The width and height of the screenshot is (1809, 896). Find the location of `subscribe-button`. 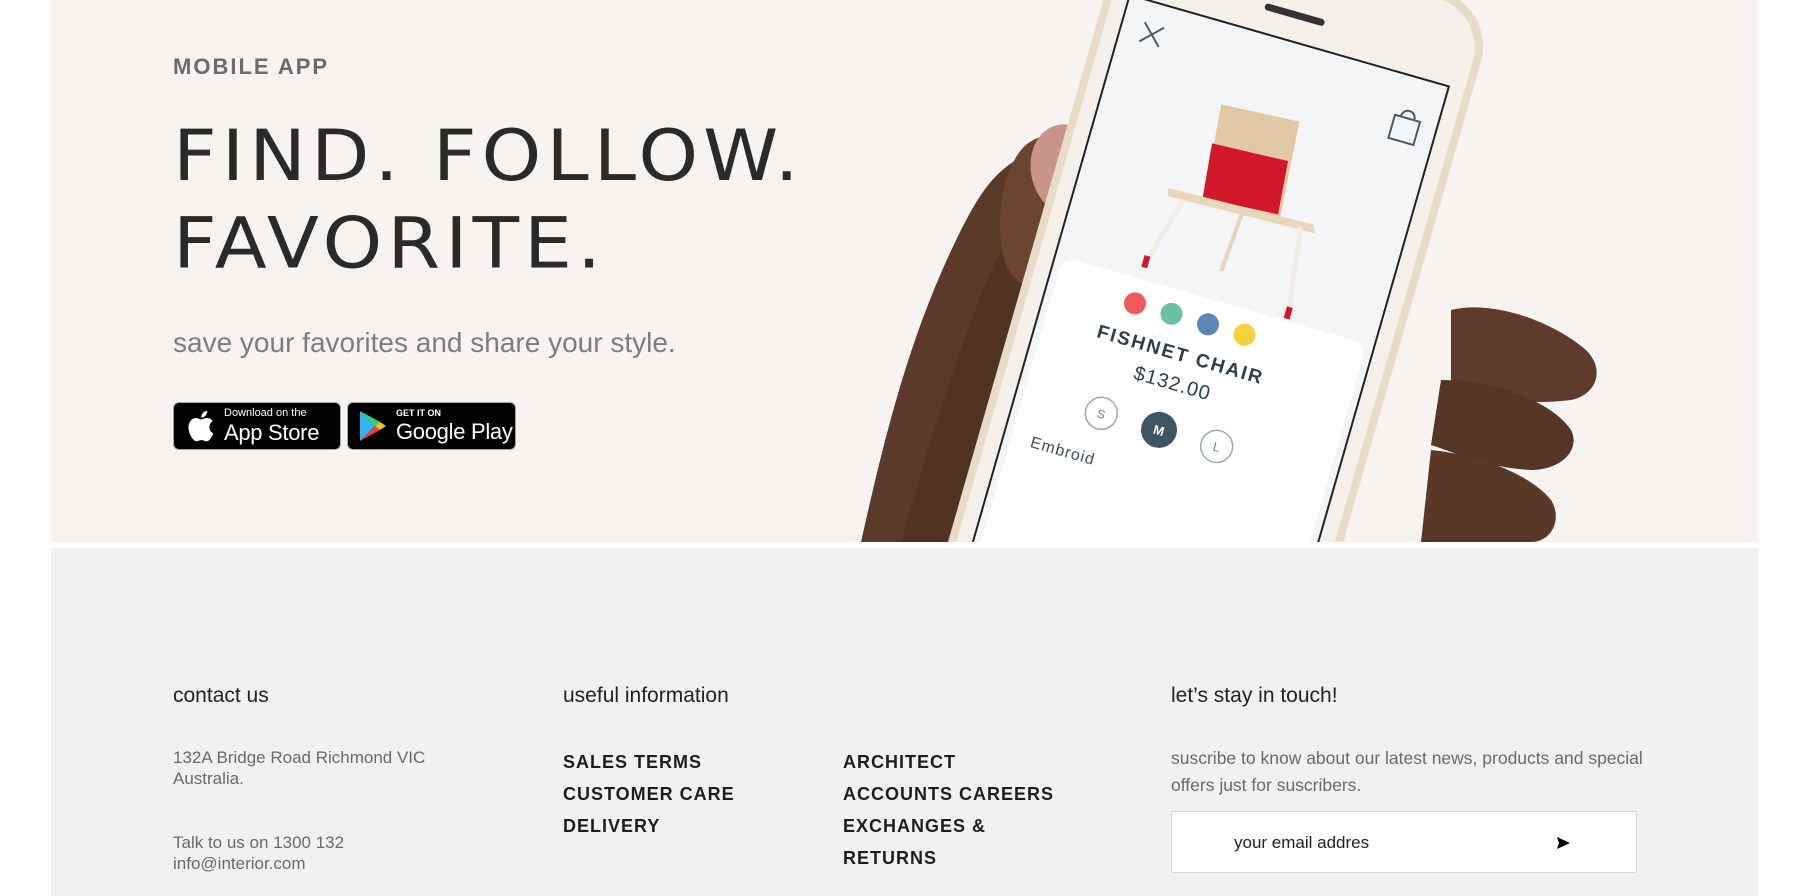

subscribe-button is located at coordinates (1563, 843).